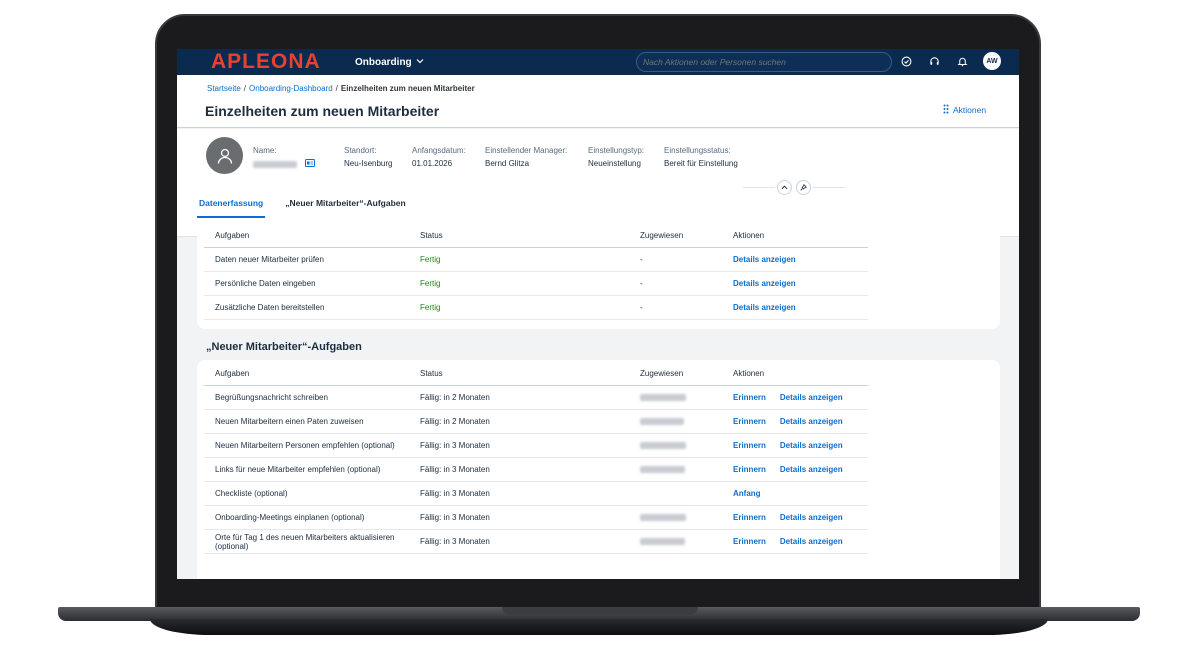 This screenshot has width=1200, height=650. Describe the element at coordinates (701, 163) in the screenshot. I see `field-value: Bereit für Einstellung` at that location.